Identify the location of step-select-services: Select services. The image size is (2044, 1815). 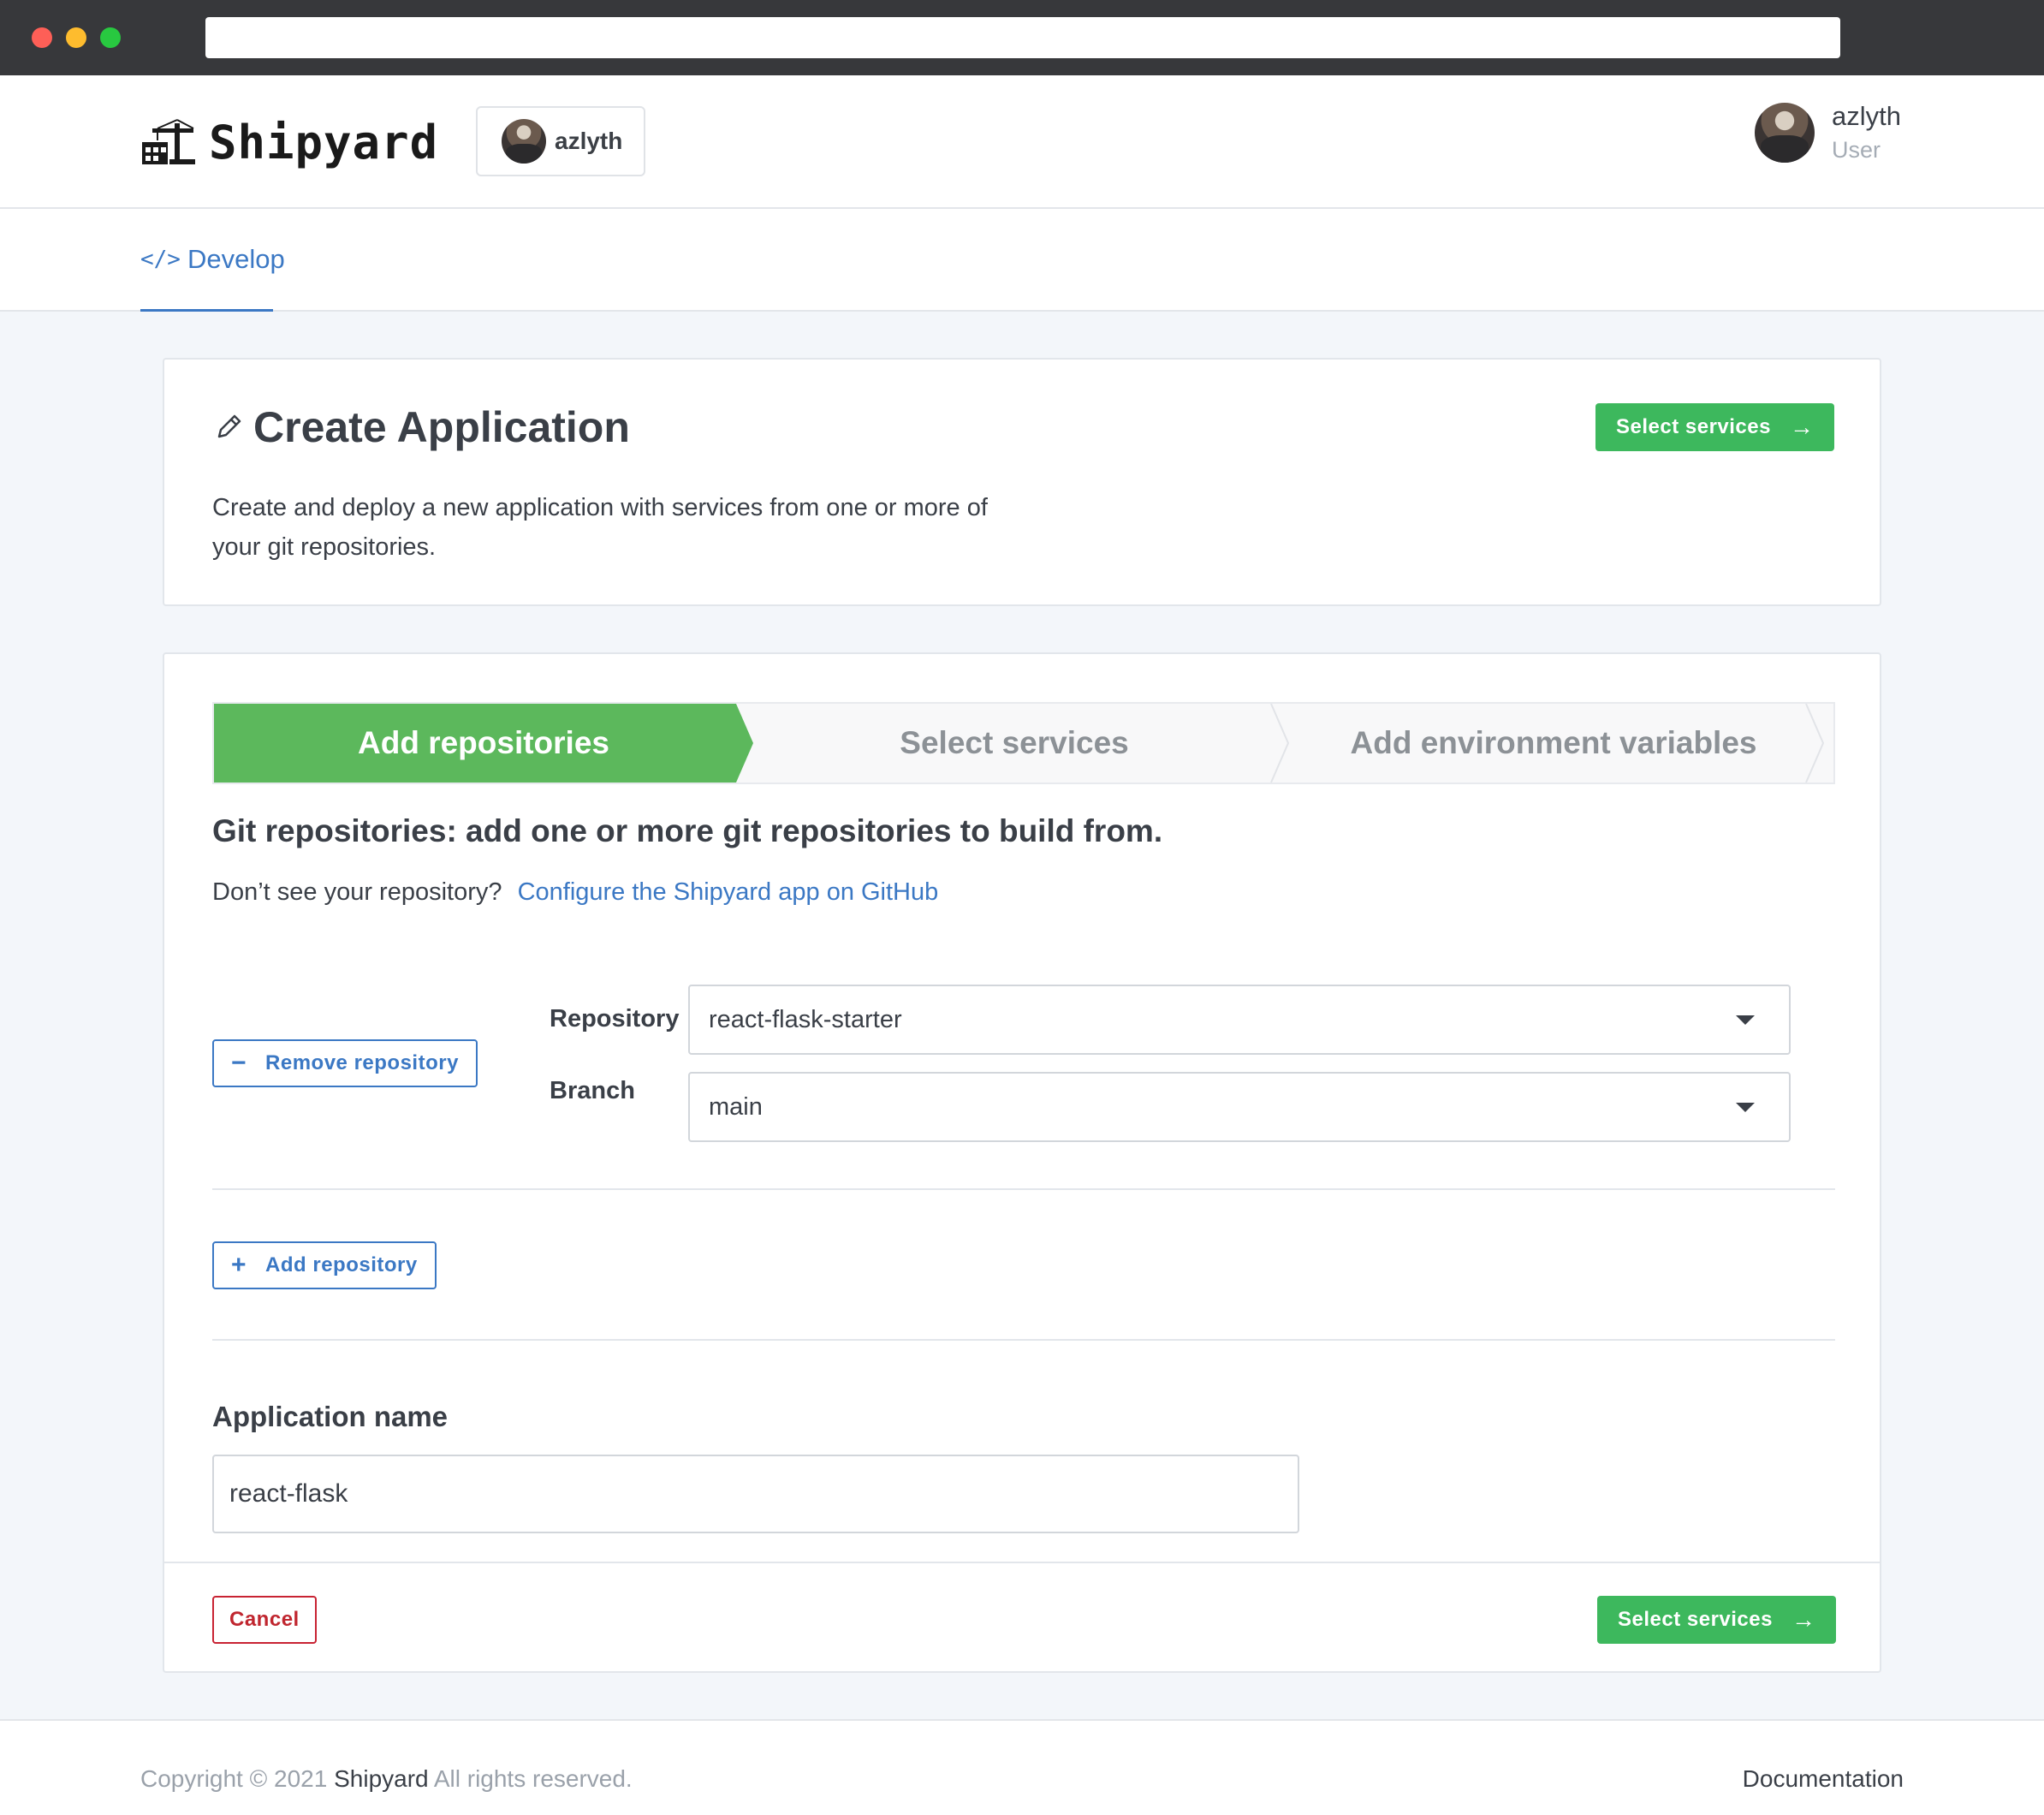
(1015, 743).